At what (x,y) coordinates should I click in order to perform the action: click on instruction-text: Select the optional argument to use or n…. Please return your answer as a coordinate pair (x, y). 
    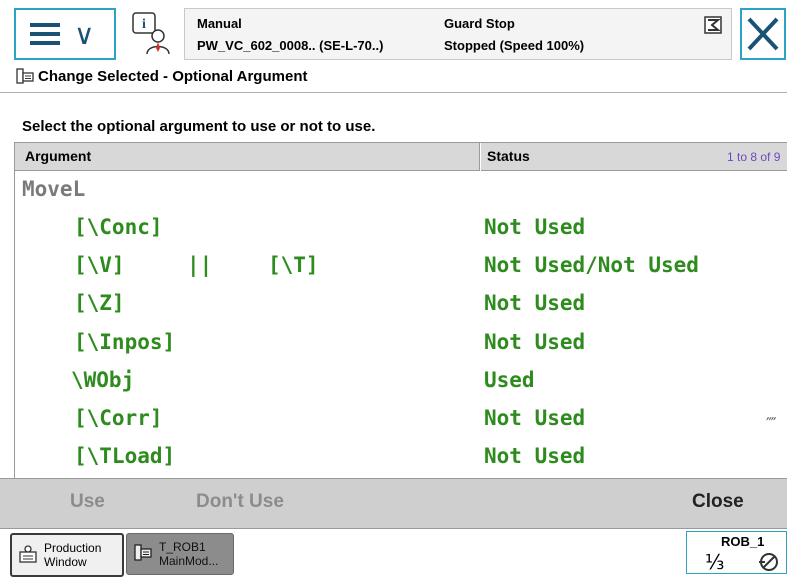
    Looking at the image, I should click on (199, 126).